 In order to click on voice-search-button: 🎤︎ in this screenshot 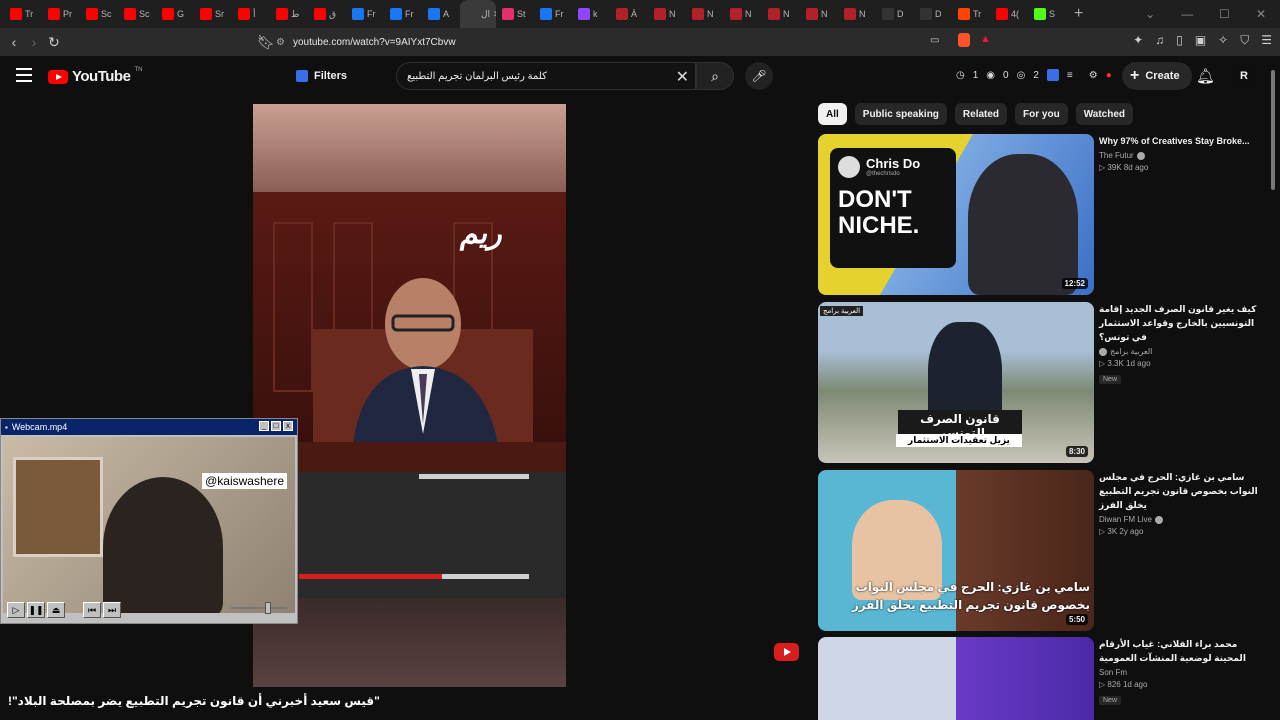, I will do `click(759, 76)`.